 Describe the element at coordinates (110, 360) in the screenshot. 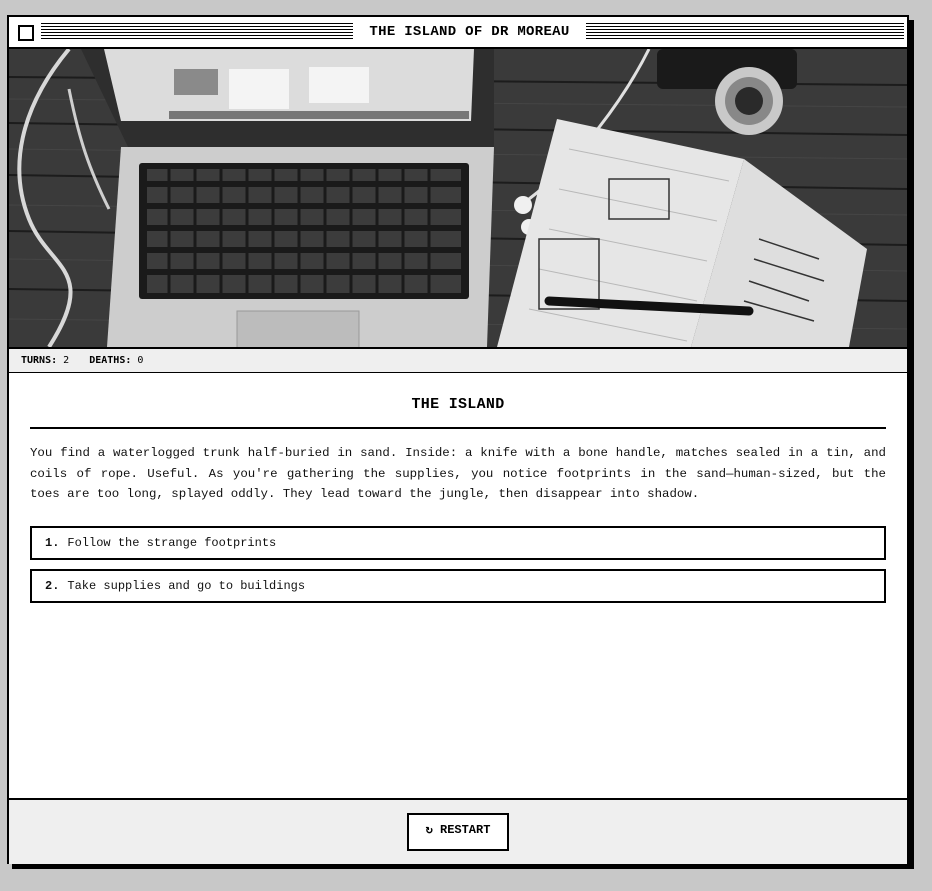

I see `deaths-label: DEATHS:` at that location.